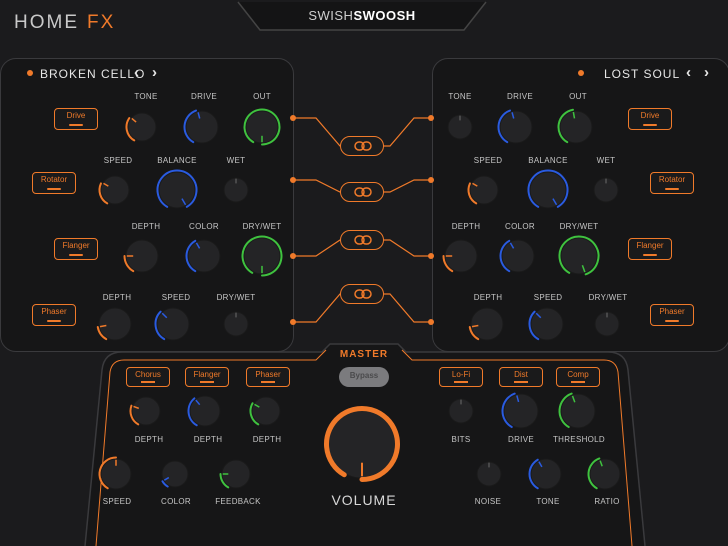 This screenshot has height=546, width=728. Describe the element at coordinates (235, 474) in the screenshot. I see `feedback-knob` at that location.